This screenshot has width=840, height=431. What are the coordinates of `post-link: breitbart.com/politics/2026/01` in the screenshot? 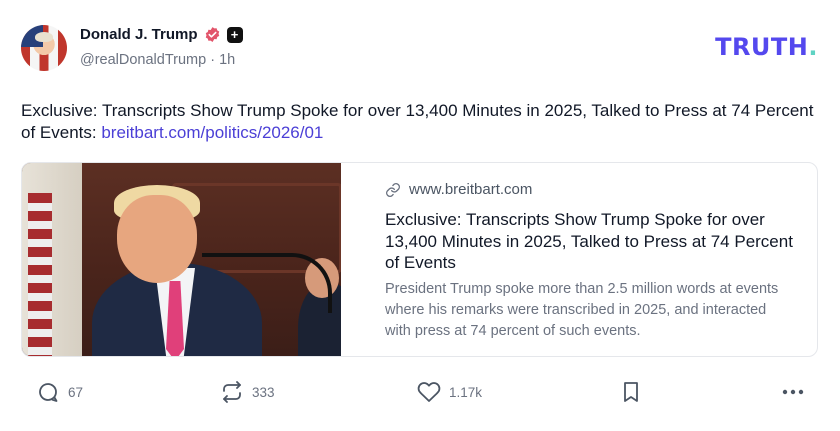 It's located at (212, 132).